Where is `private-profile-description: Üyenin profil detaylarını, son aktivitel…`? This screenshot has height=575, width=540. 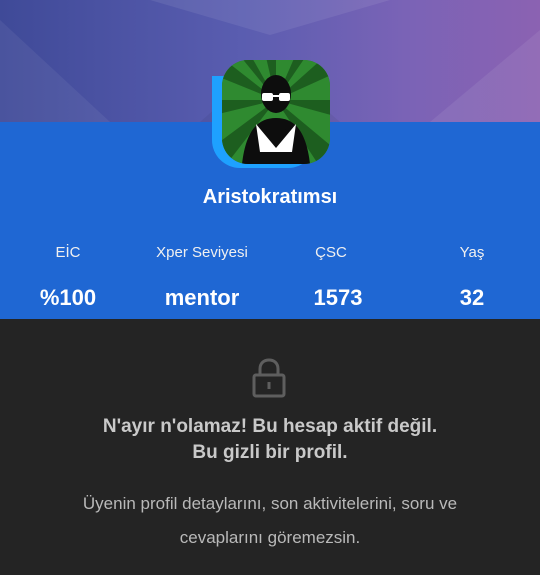
private-profile-description: Üyenin profil detaylarını, son aktivitel… is located at coordinates (270, 520).